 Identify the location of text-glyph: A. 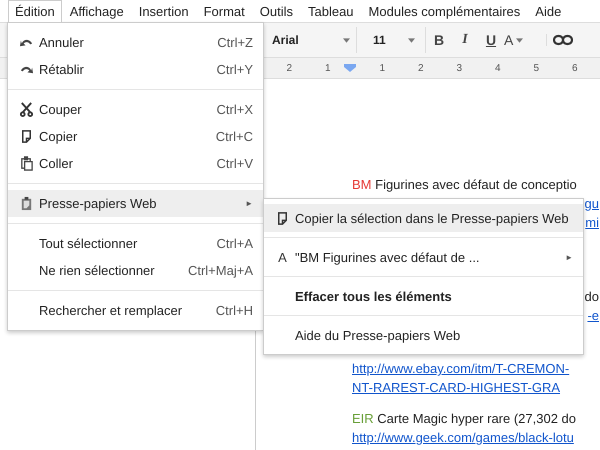
(282, 257).